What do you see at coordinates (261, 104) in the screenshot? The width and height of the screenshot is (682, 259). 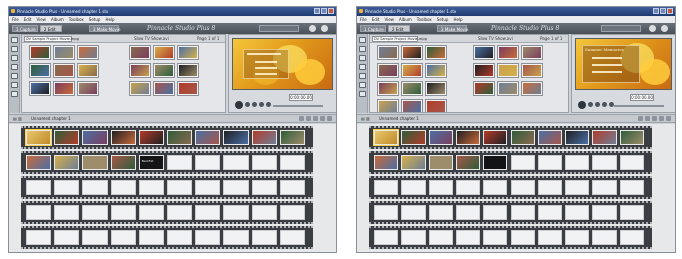 I see `step-forward-icon` at bounding box center [261, 104].